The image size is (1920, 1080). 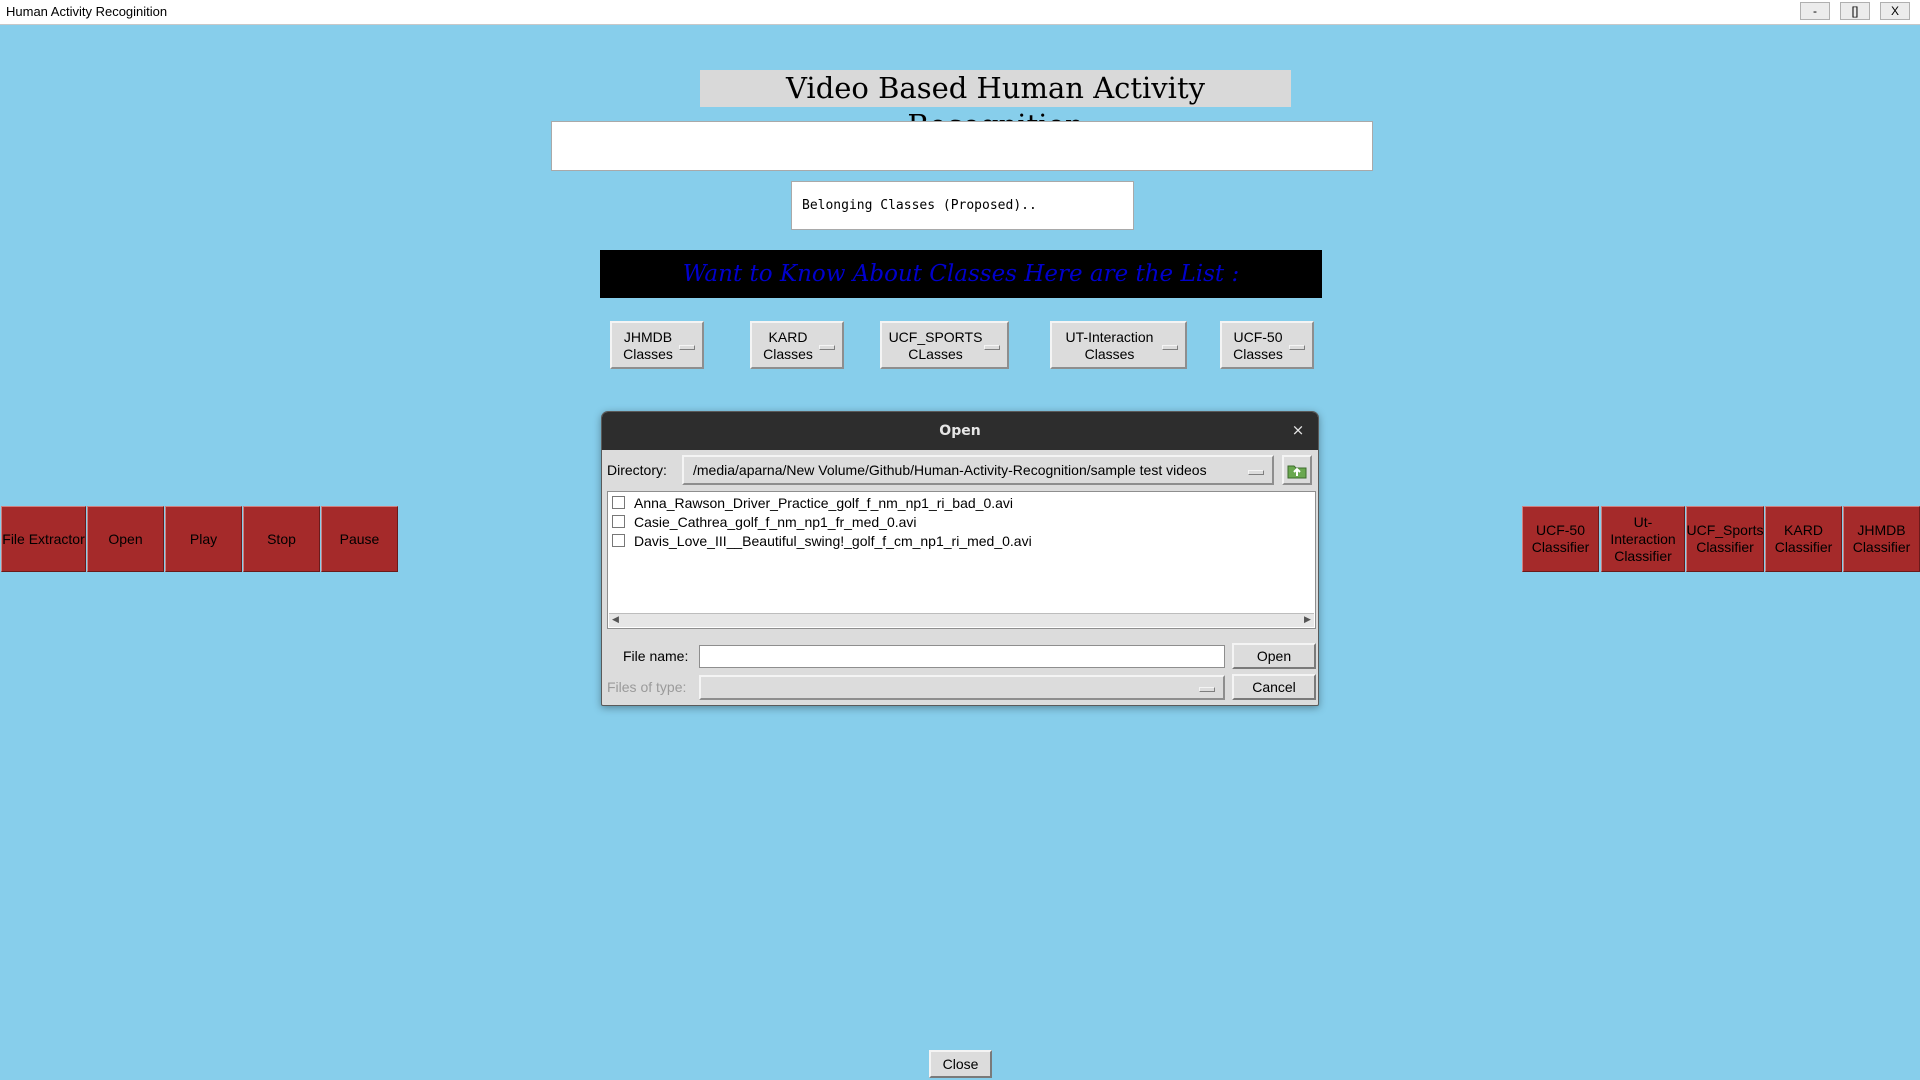 What do you see at coordinates (1895, 11) in the screenshot?
I see `window-close-button: X` at bounding box center [1895, 11].